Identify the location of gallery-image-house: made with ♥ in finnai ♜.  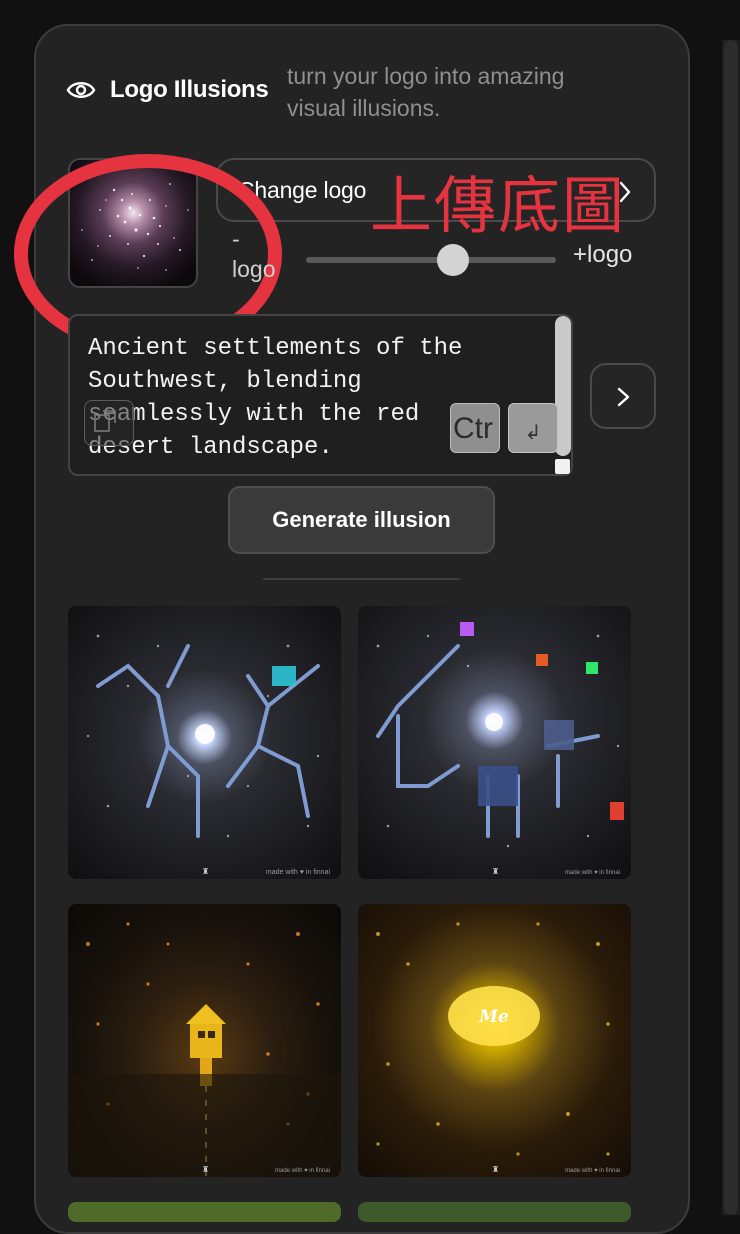
(204, 1040).